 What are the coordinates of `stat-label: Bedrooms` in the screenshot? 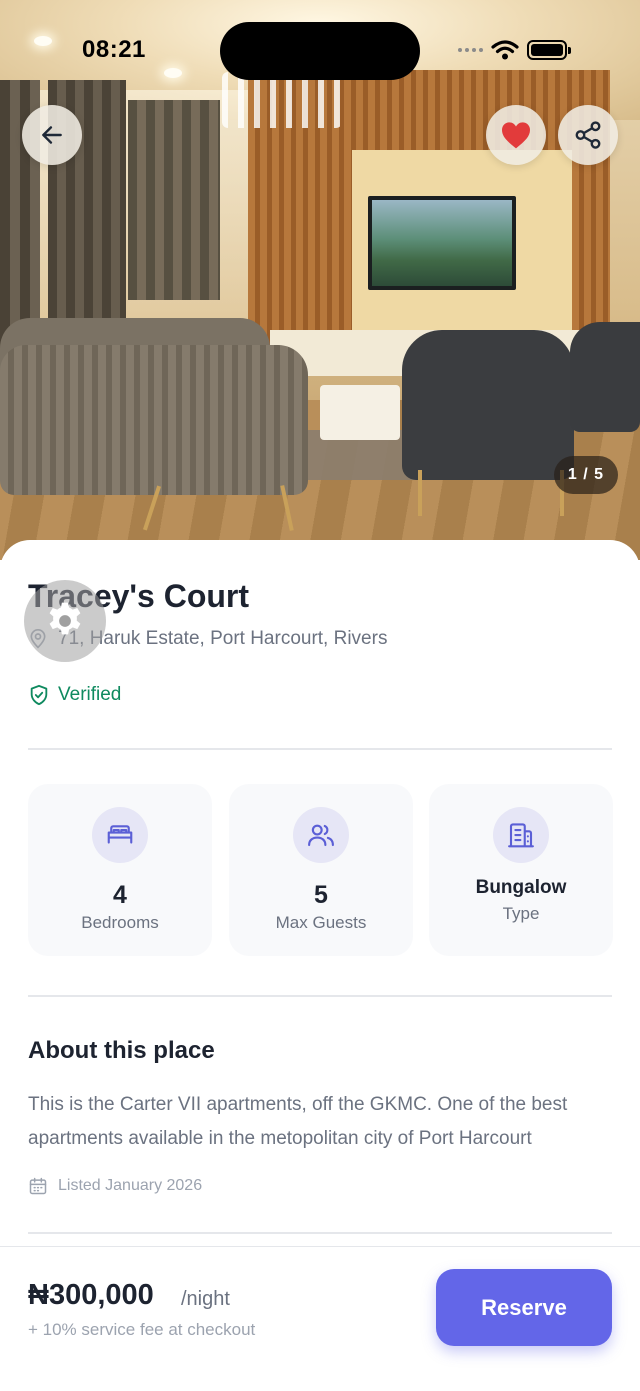 It's located at (120, 922).